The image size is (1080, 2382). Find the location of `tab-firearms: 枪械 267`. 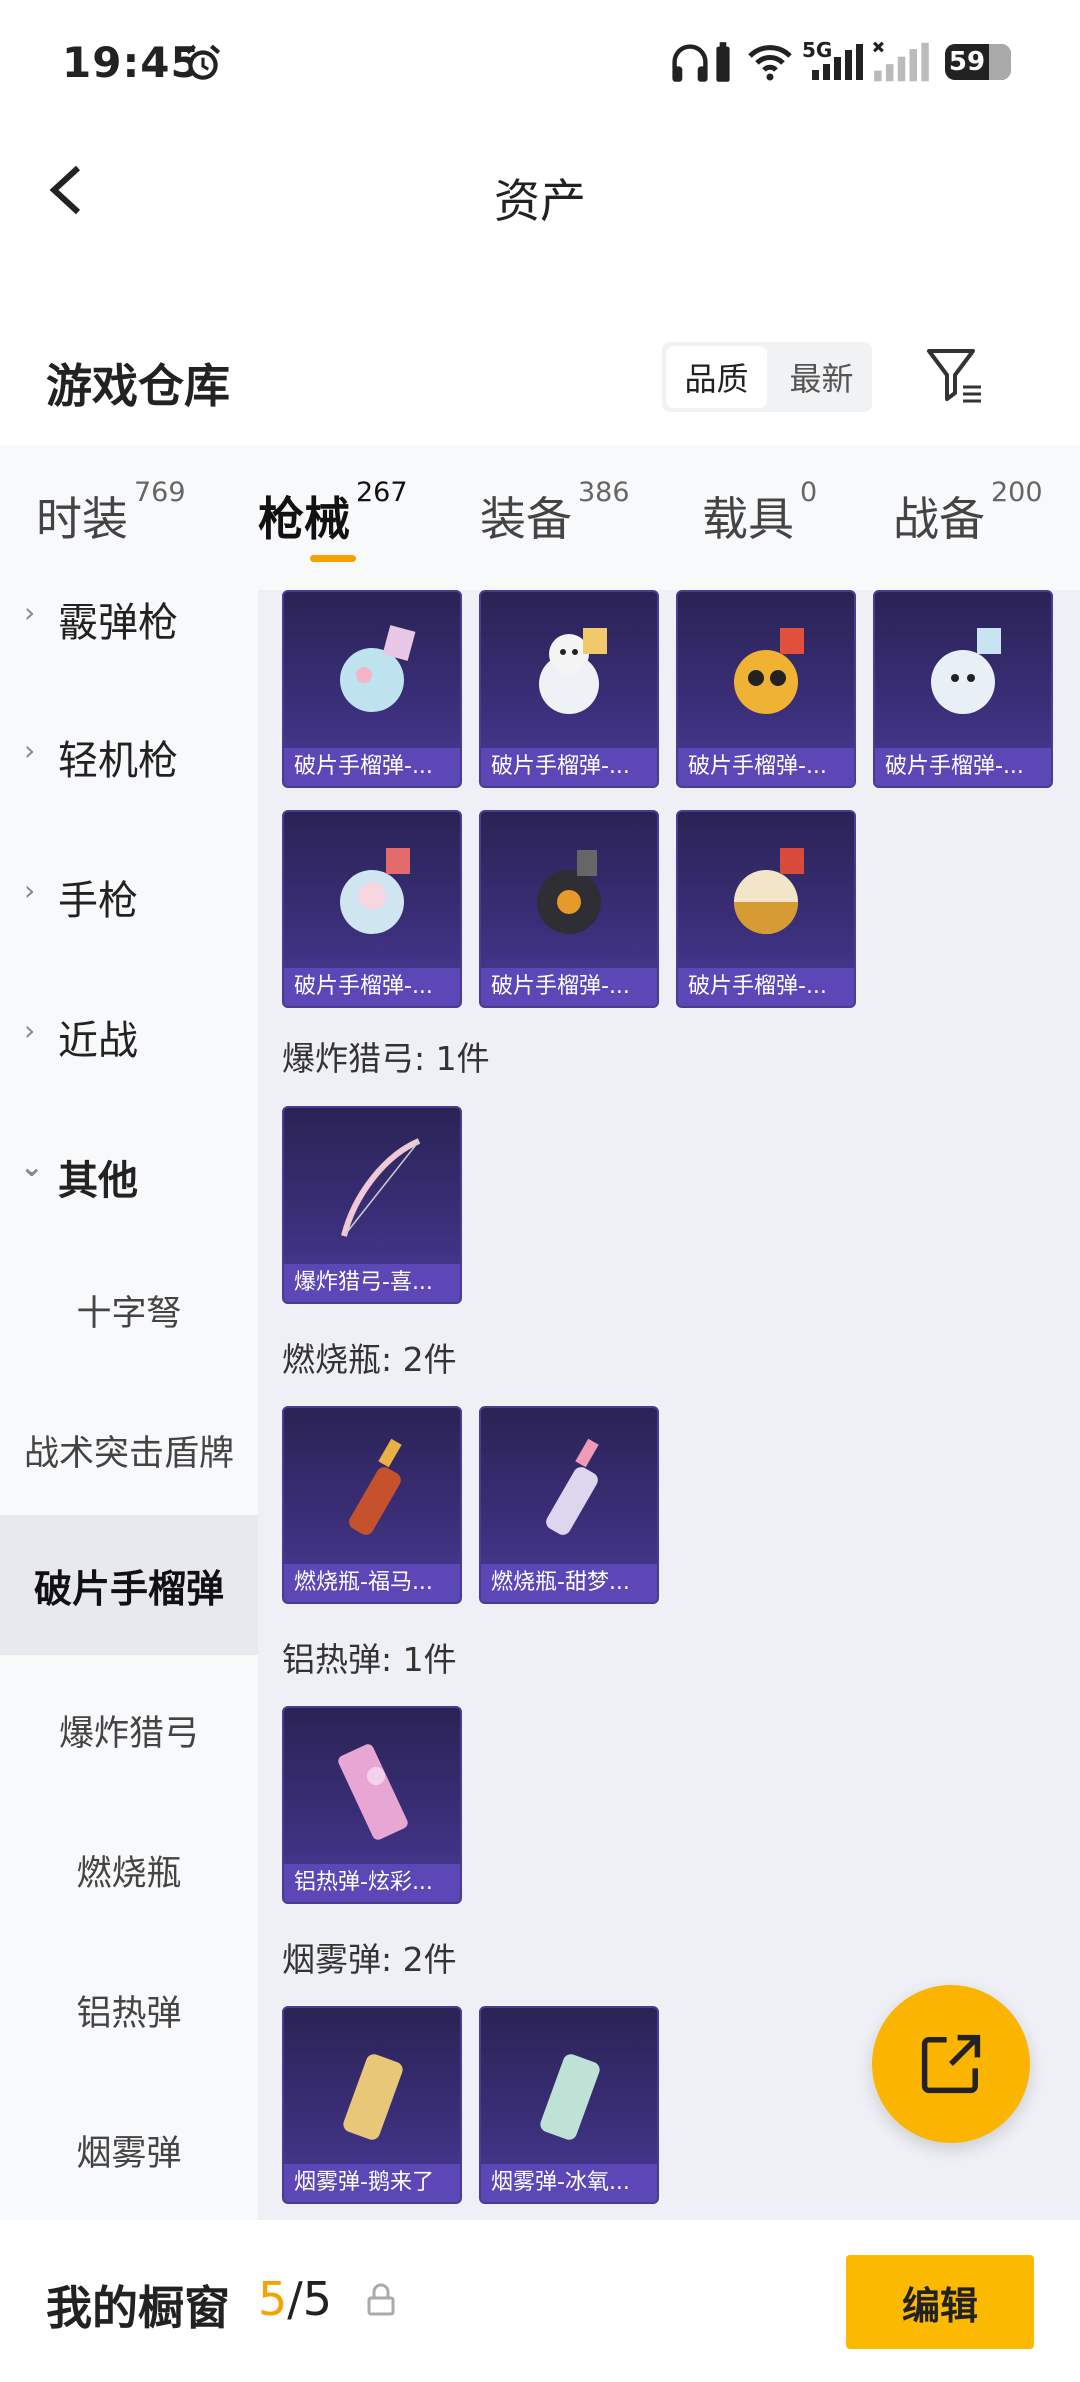

tab-firearms: 枪械 267 is located at coordinates (333, 513).